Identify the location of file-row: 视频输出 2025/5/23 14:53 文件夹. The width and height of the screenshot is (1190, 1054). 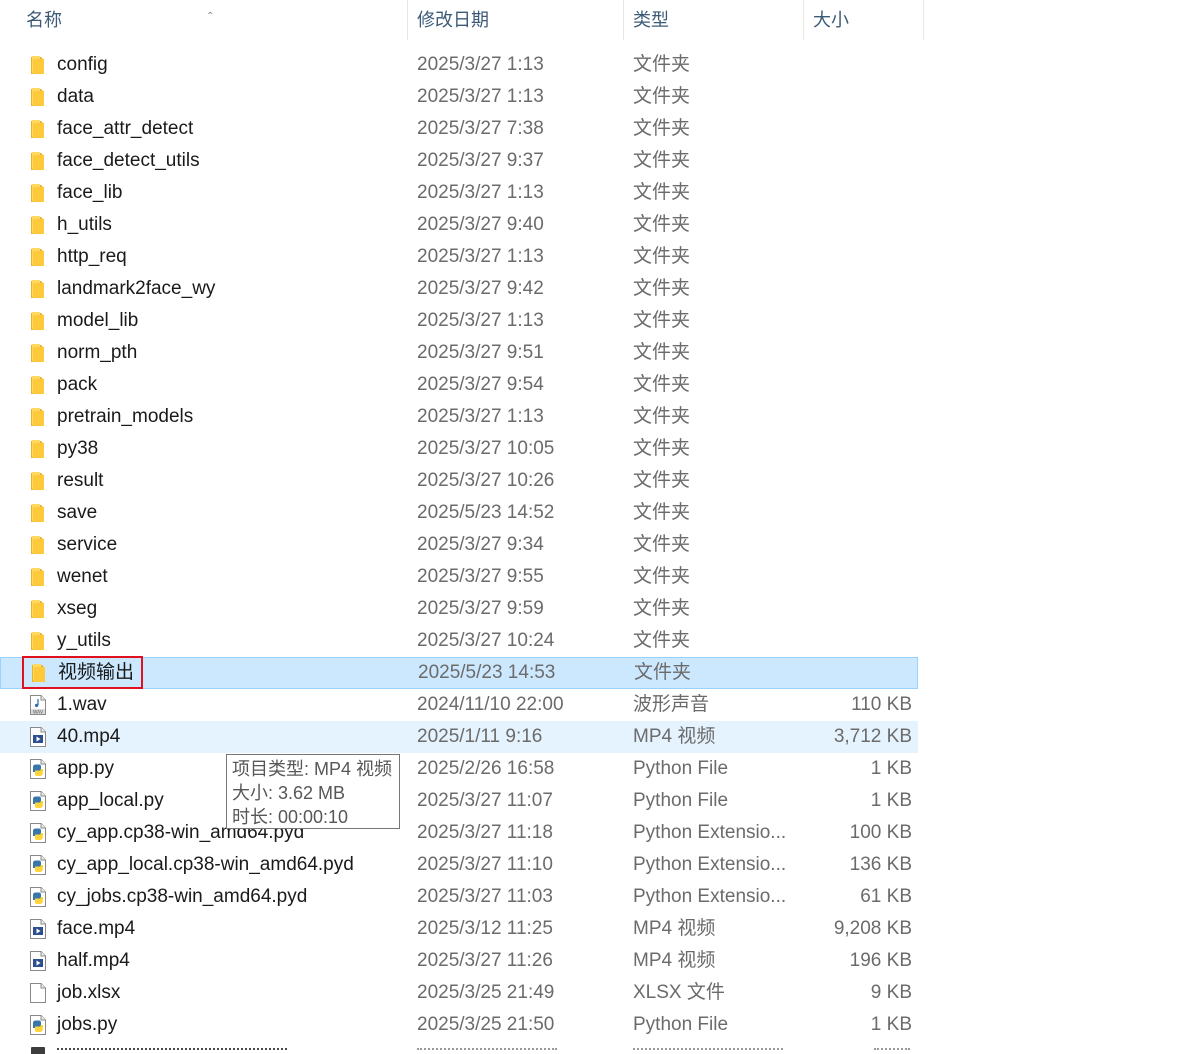
(459, 673).